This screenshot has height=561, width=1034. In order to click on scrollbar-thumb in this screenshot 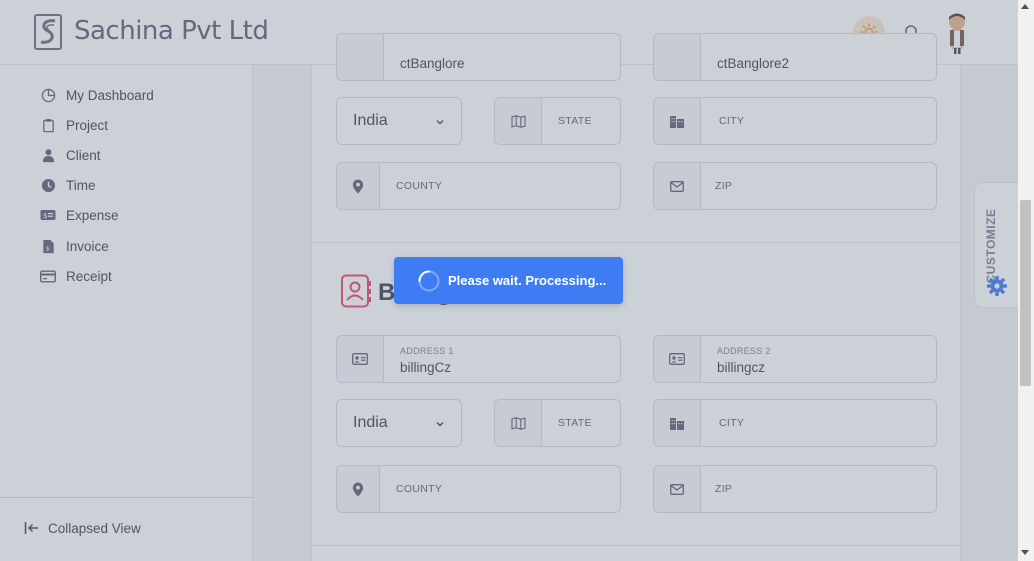, I will do `click(1025, 293)`.